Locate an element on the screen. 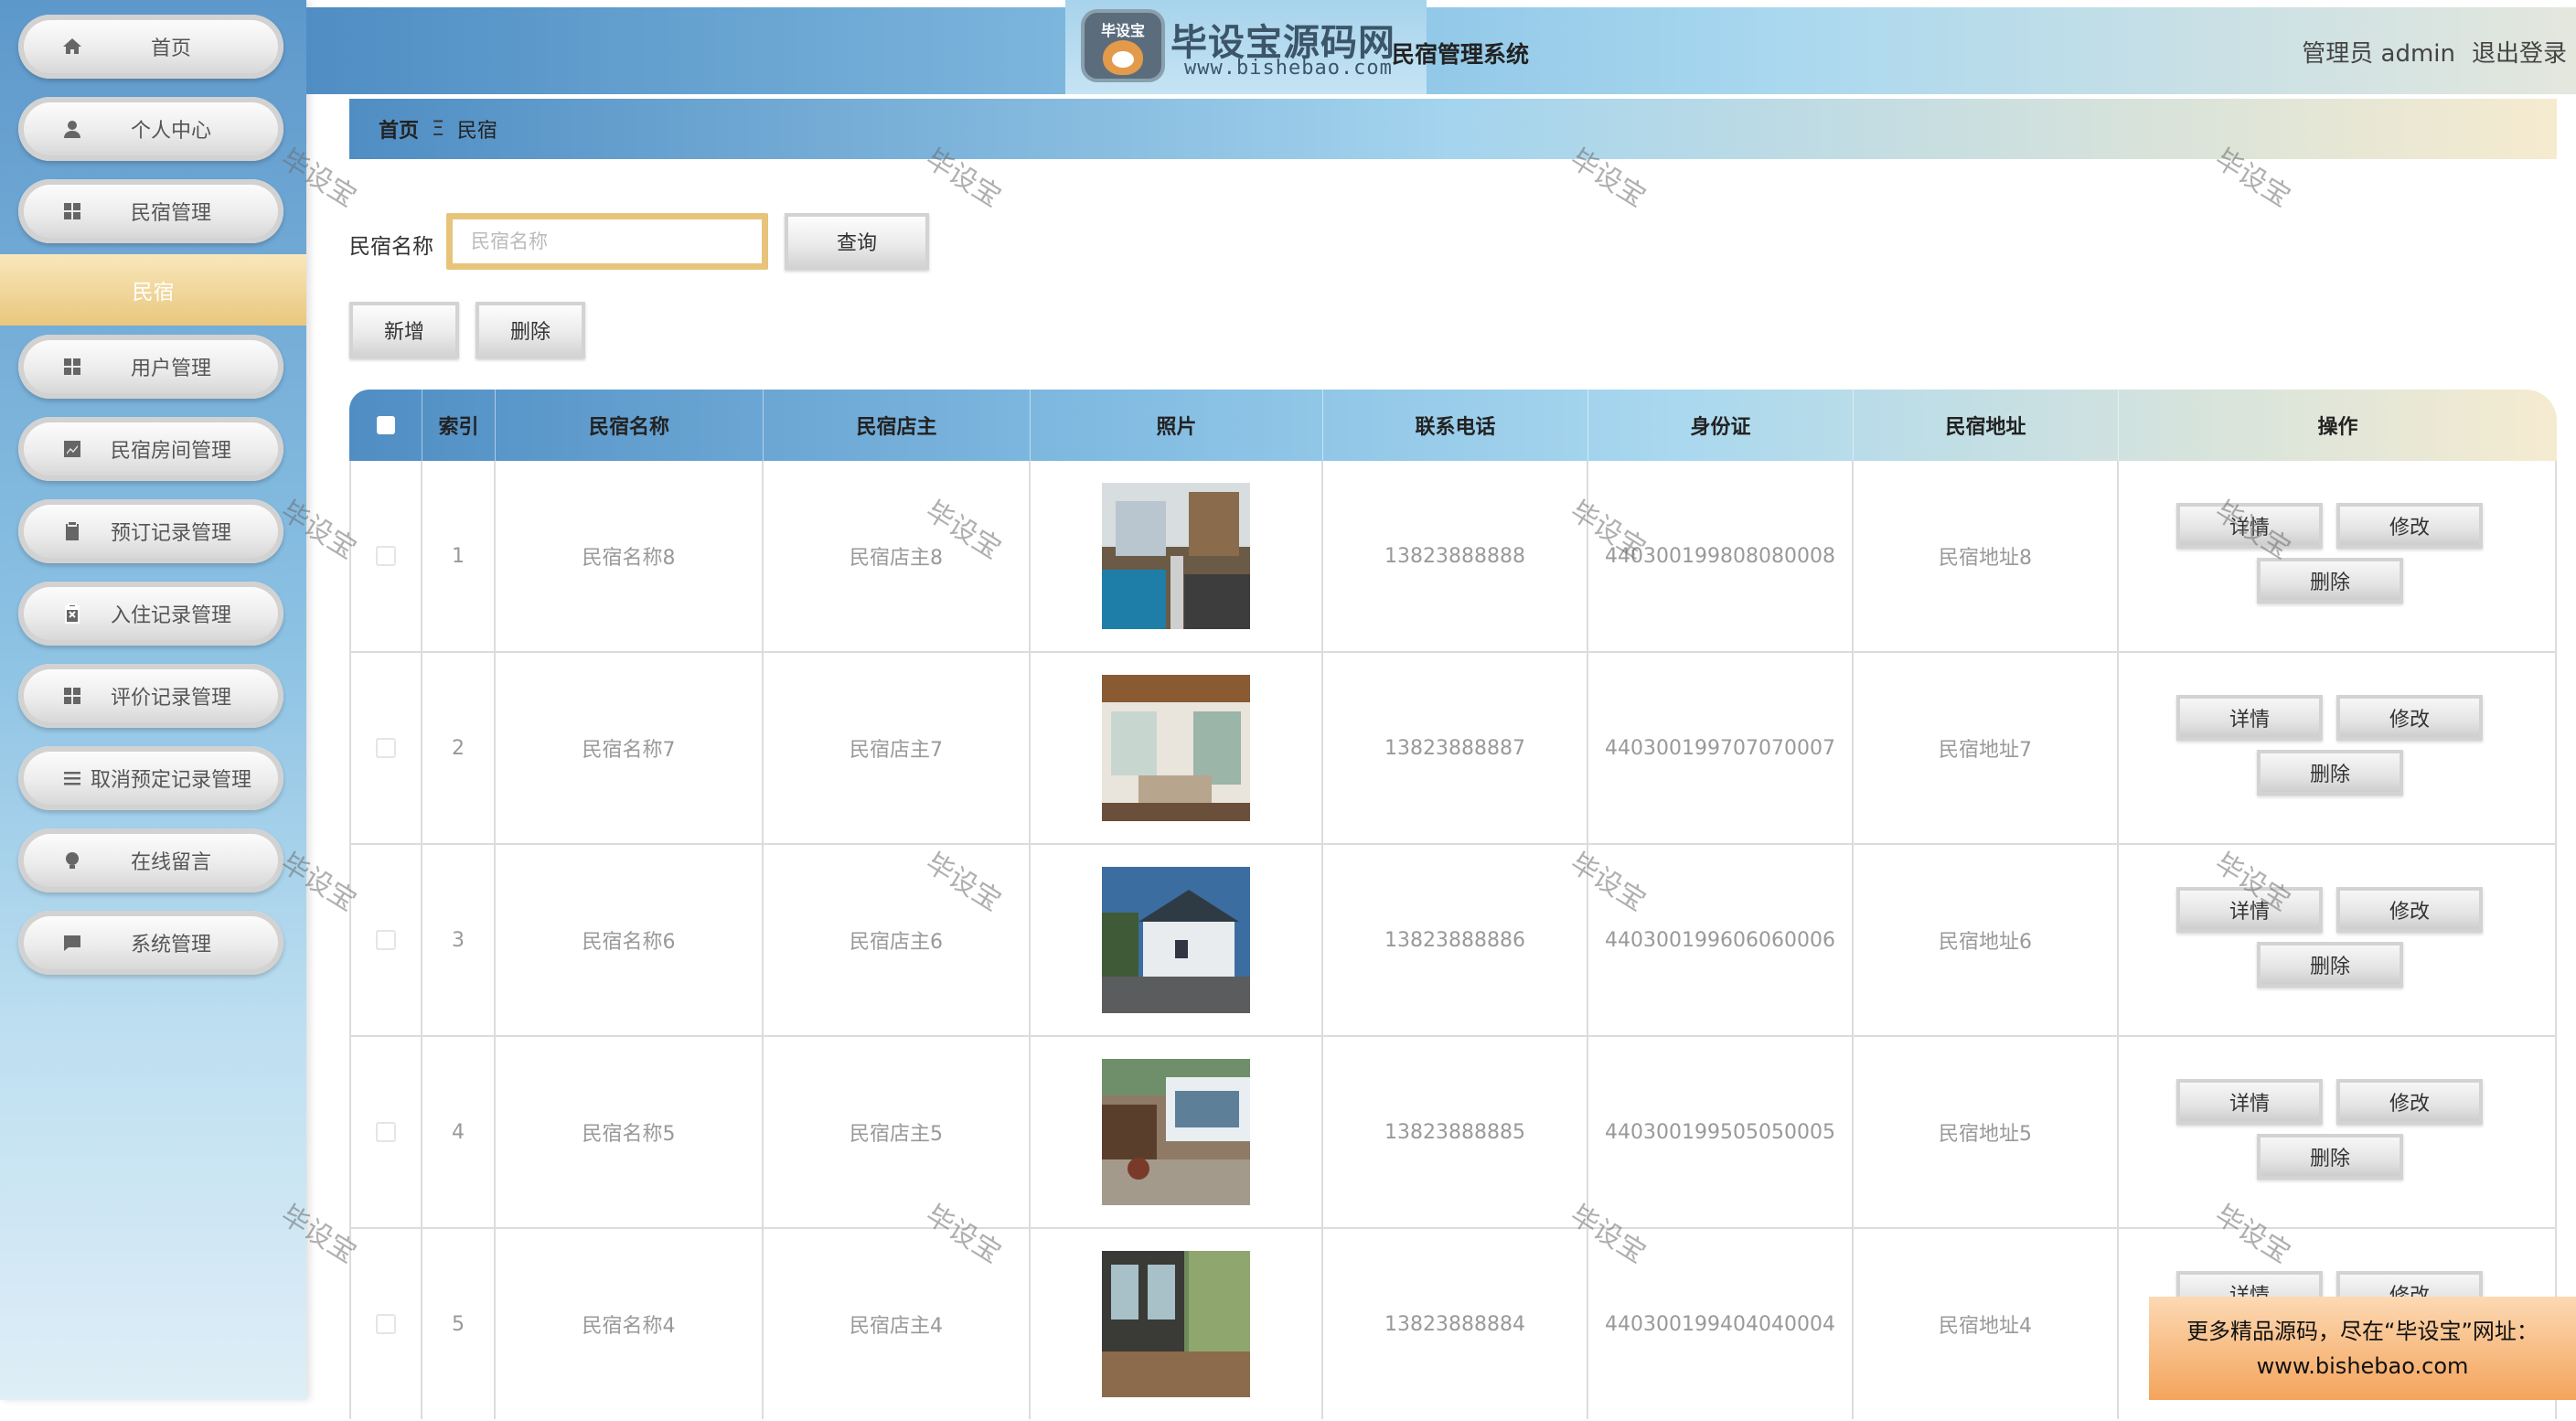 The image size is (2576, 1421). cell-address: 民宿地址5 is located at coordinates (1986, 1132).